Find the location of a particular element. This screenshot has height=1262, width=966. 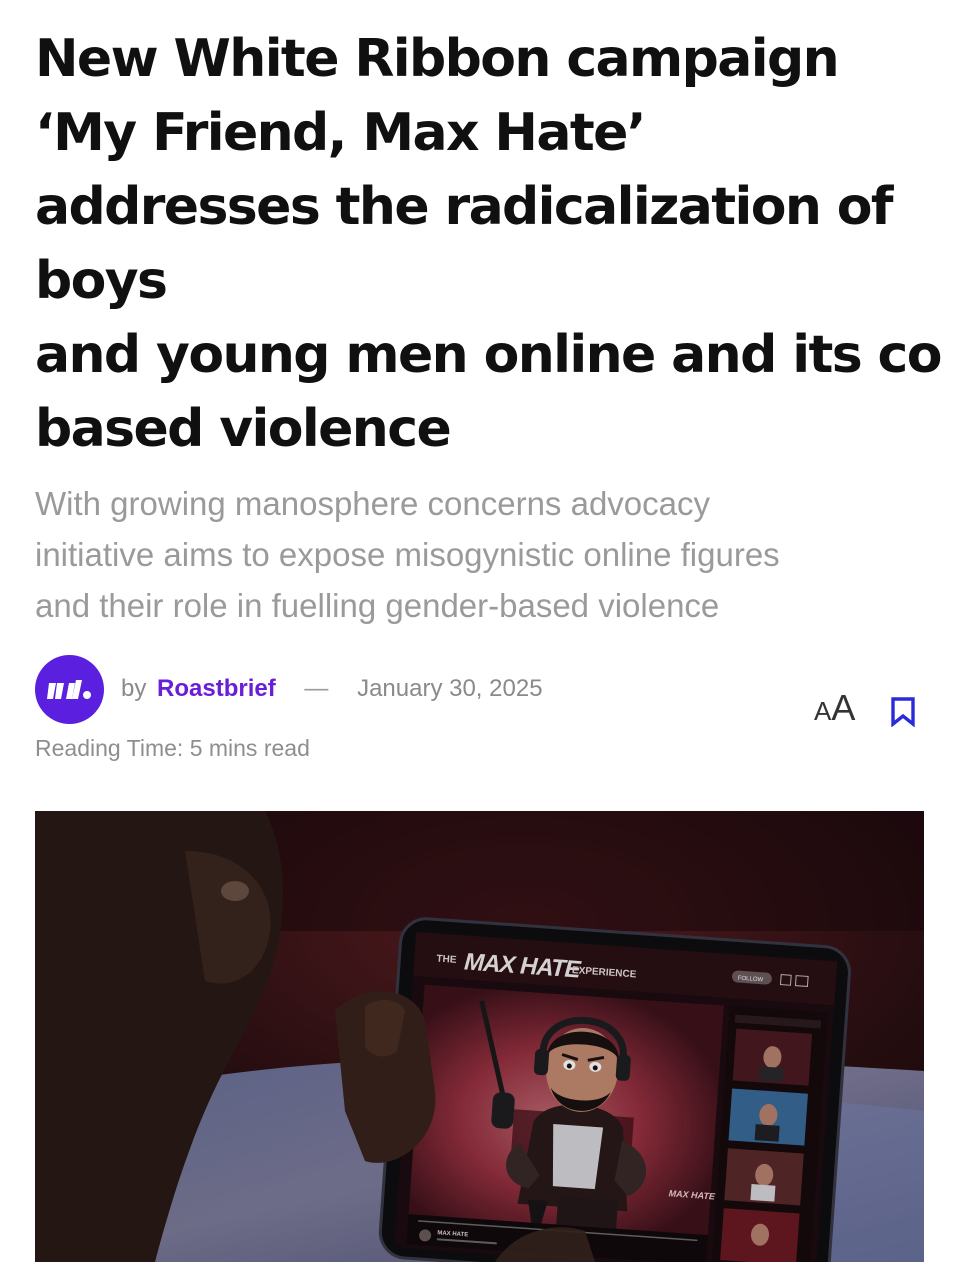

byline: by Roastbrief — January 30, 2025 is located at coordinates (332, 689).